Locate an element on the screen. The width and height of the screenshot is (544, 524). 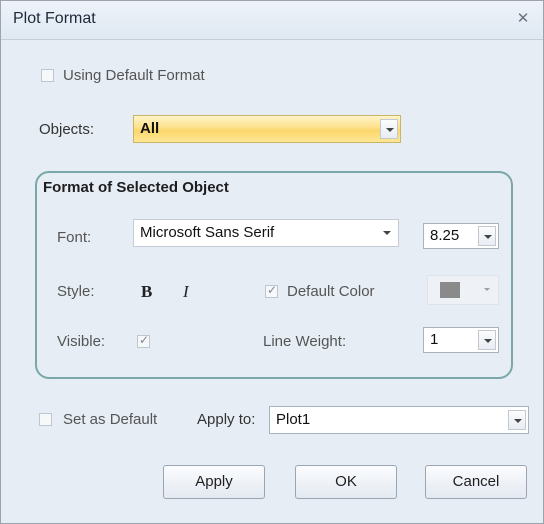
line-weight-value: 1 is located at coordinates (434, 339).